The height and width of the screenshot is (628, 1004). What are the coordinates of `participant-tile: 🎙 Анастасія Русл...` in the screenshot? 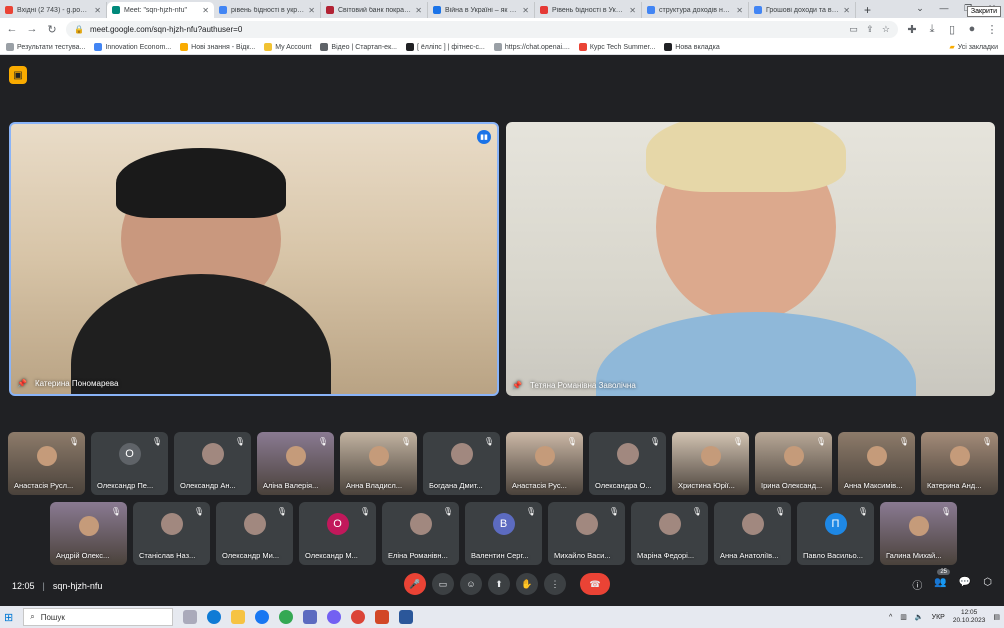 It's located at (46, 463).